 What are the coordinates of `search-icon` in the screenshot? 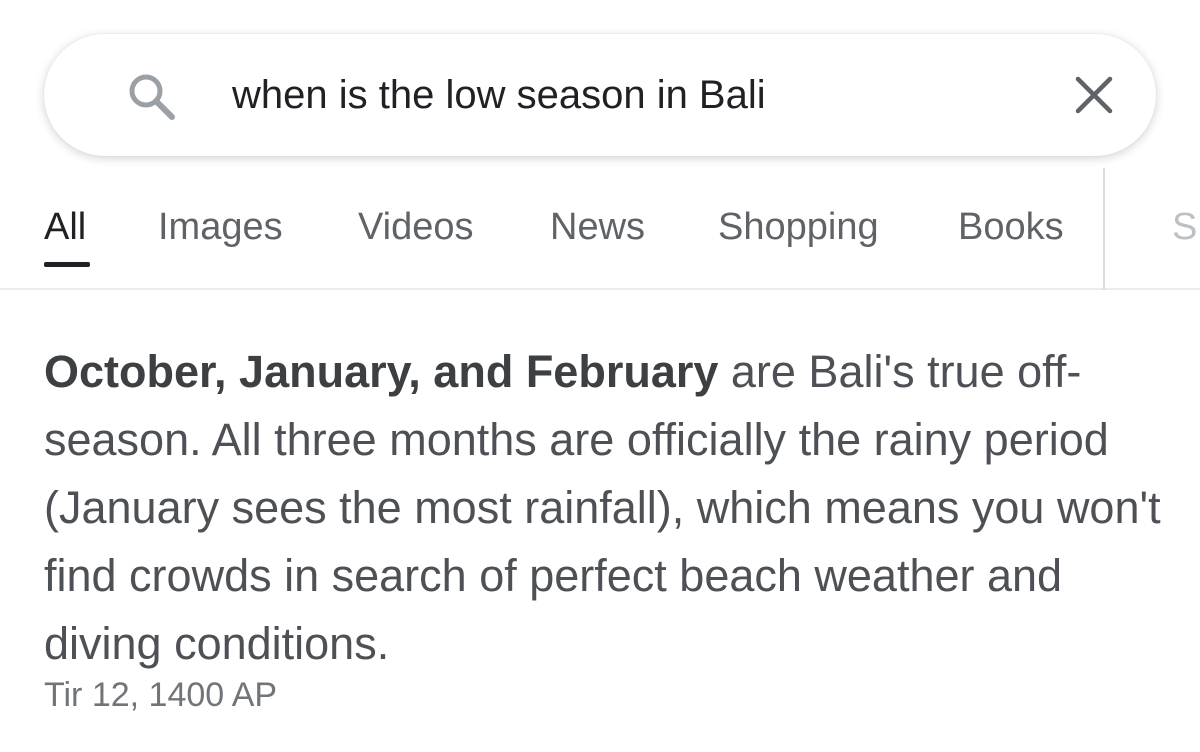 It's located at (152, 97).